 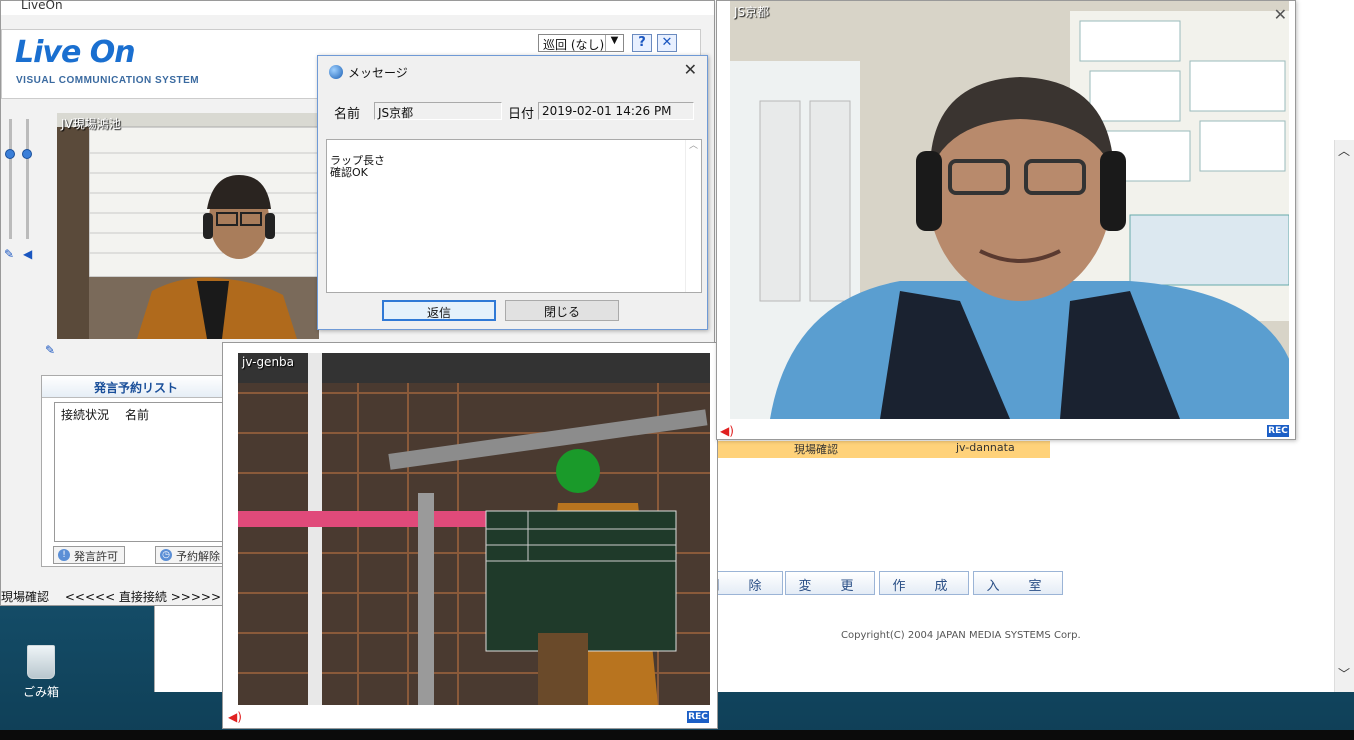 I want to click on message-scrollbar: ︿, so click(x=693, y=216).